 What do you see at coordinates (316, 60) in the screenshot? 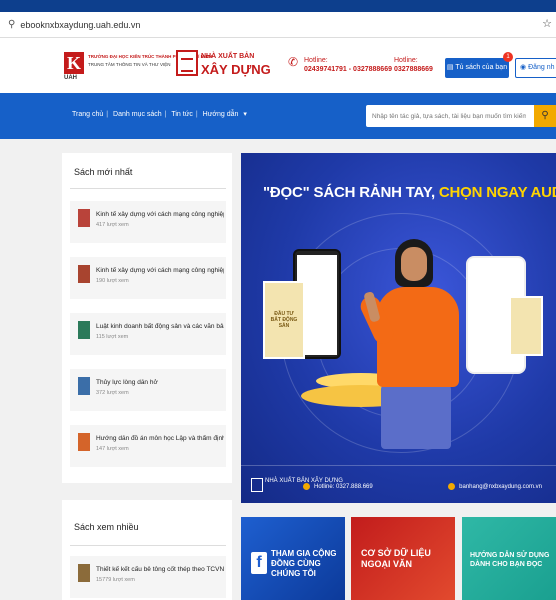
I see `hotline-1-label: Hotline:` at bounding box center [316, 60].